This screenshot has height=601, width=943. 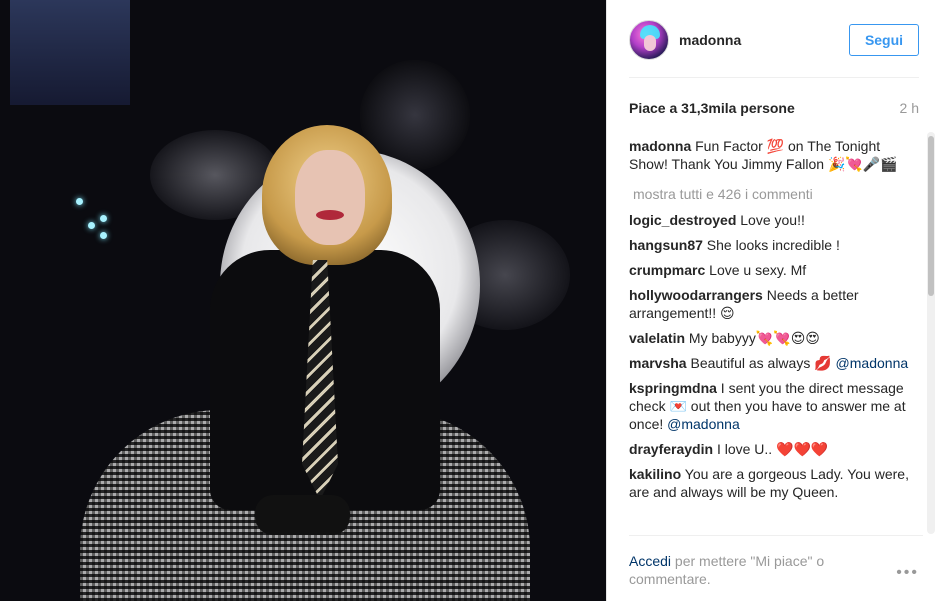 I want to click on comment-text: She looks incredible !, so click(x=773, y=245).